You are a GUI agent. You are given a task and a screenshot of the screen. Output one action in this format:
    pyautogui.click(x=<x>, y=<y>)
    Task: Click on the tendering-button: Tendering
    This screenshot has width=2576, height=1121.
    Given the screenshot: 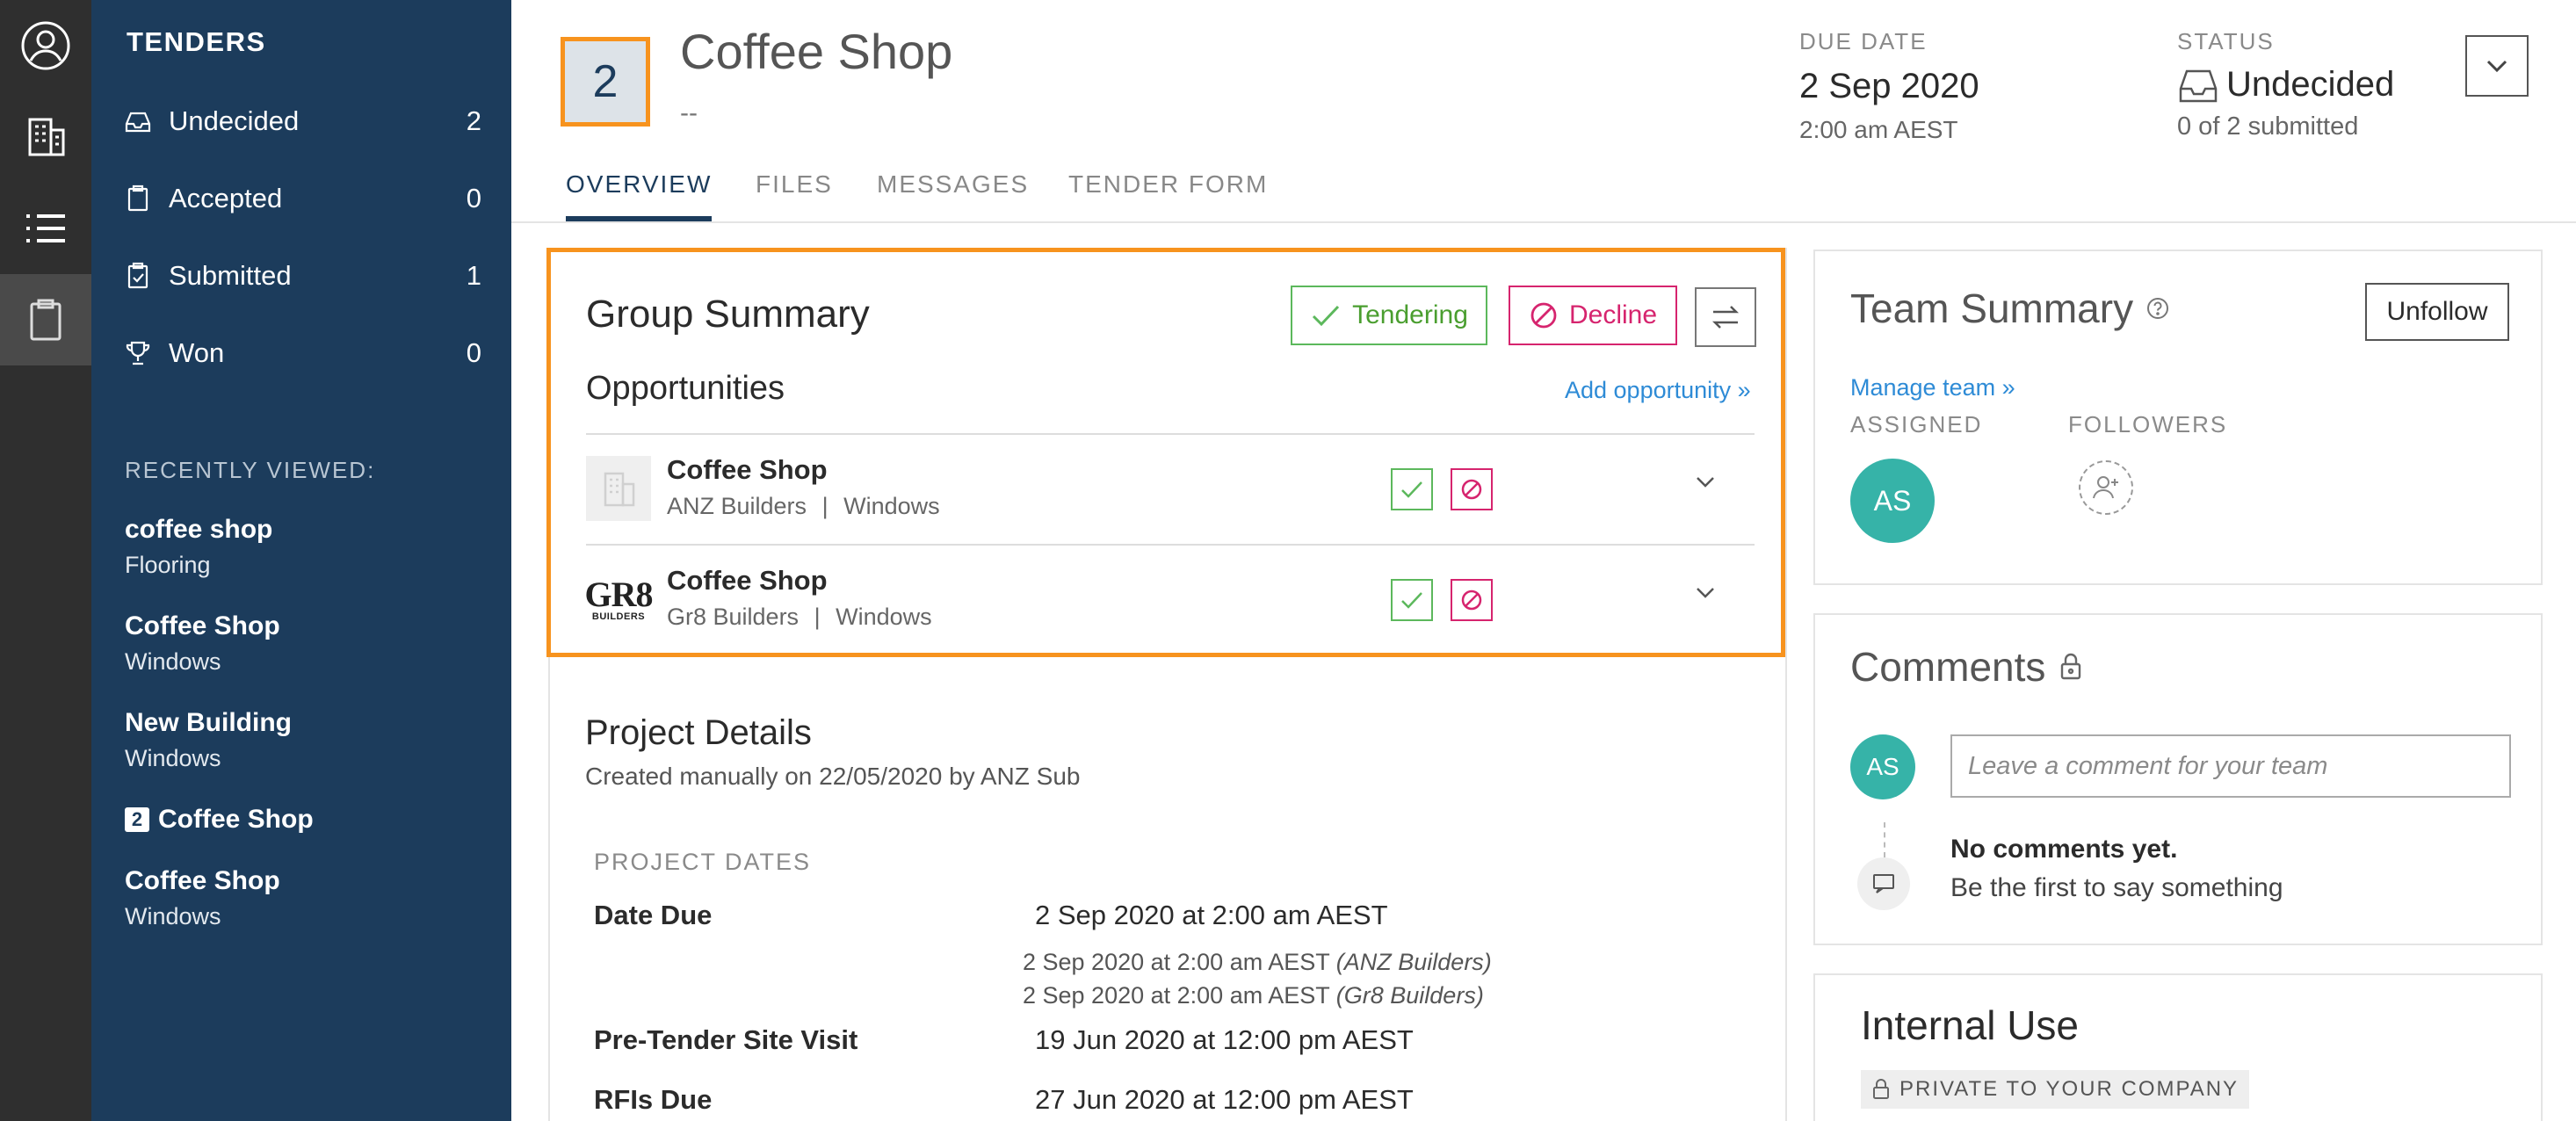 What is the action you would take?
    pyautogui.click(x=1389, y=316)
    